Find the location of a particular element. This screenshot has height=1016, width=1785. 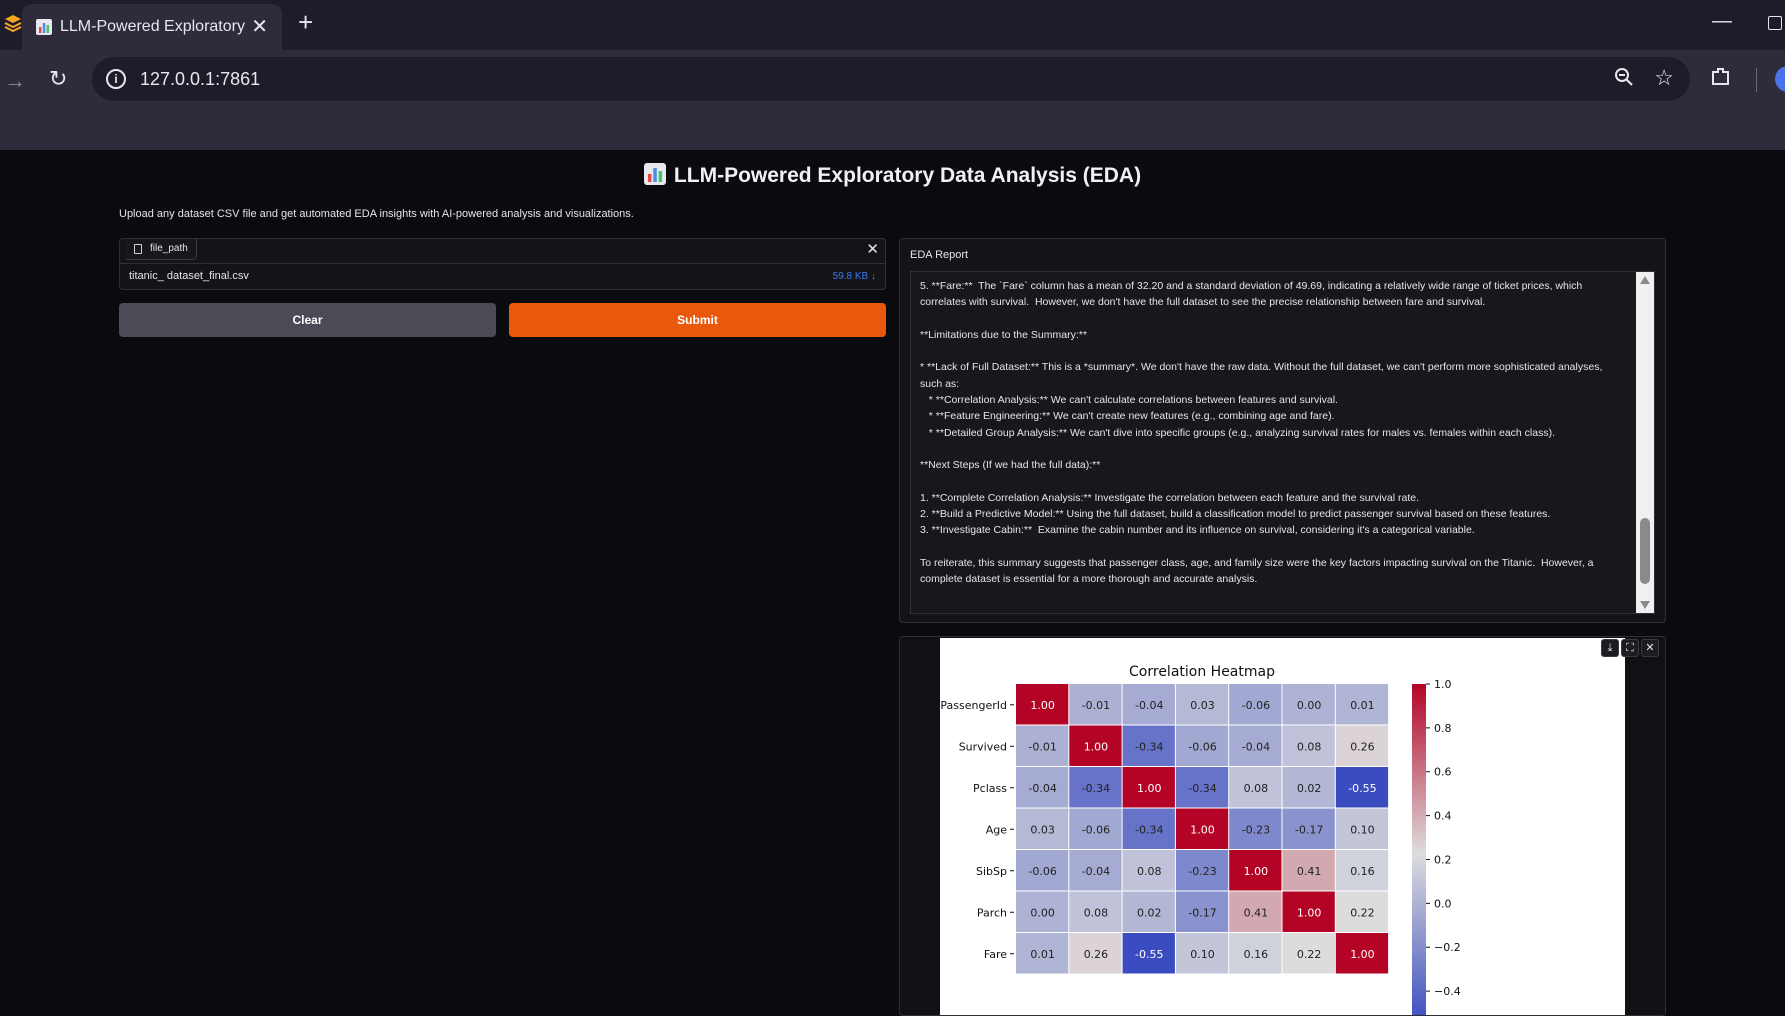

browser-tab-bar: LLM-Powered Exploratory D ✕ + — is located at coordinates (892, 25).